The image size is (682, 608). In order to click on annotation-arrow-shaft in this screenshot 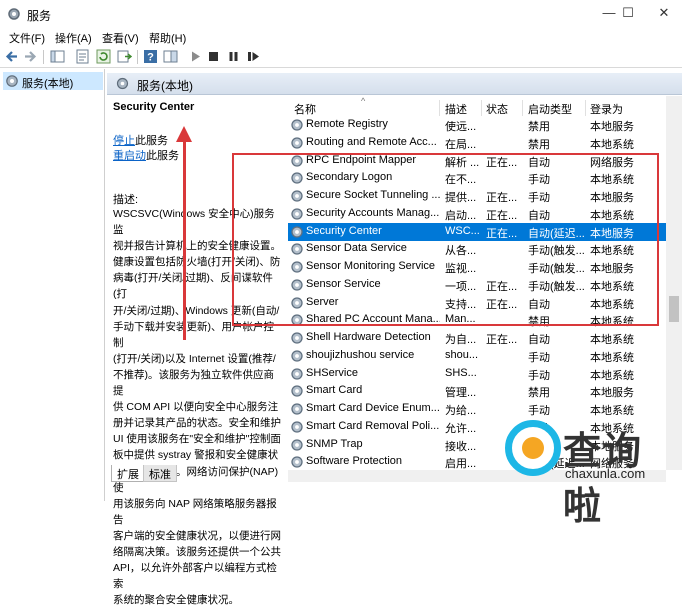, I will do `click(184, 240)`.